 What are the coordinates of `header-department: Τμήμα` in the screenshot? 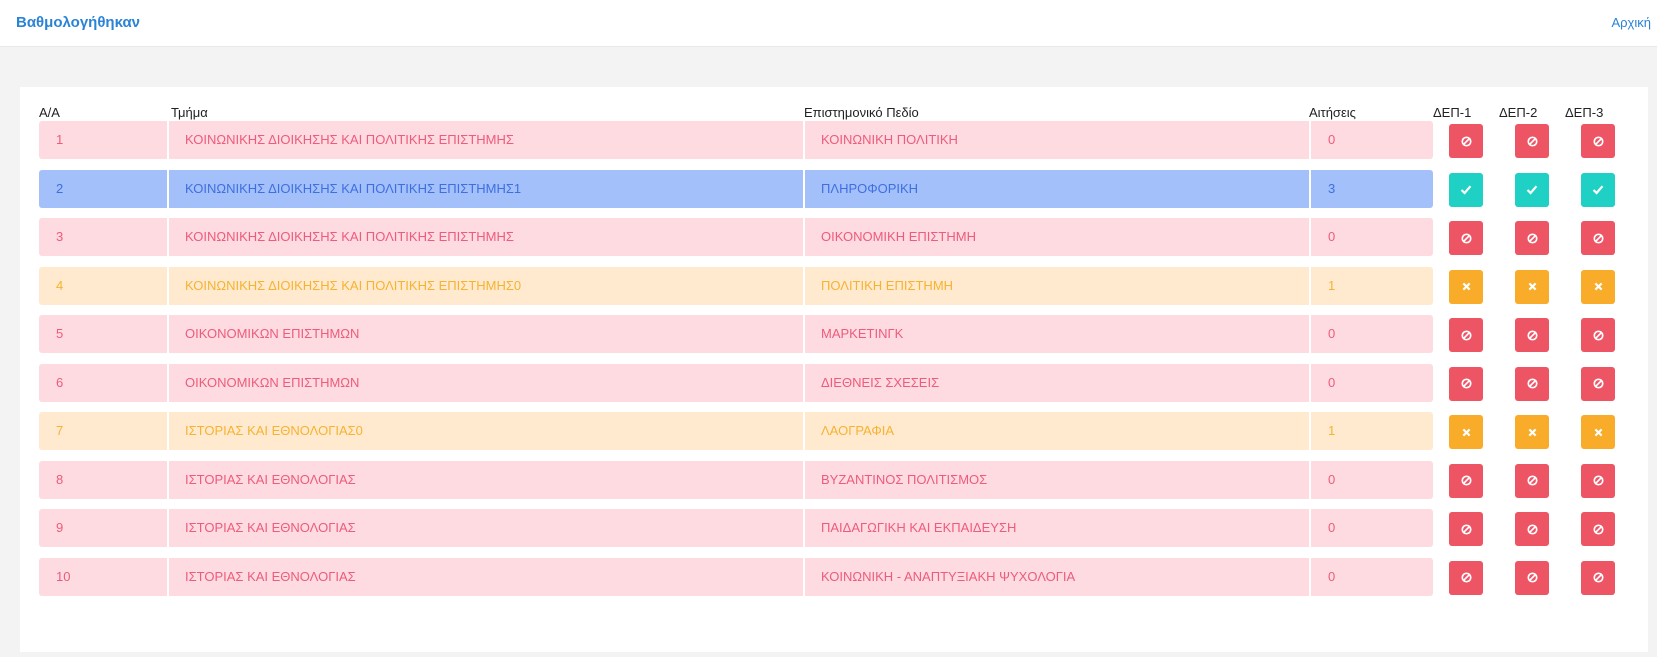 It's located at (189, 112).